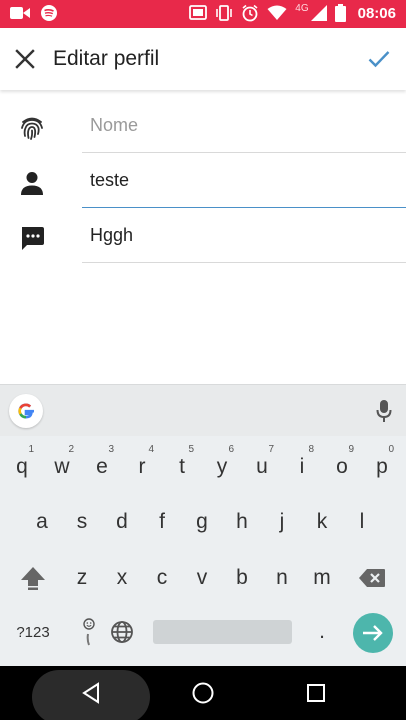 This screenshot has width=406, height=720. I want to click on key-label: n, so click(282, 577).